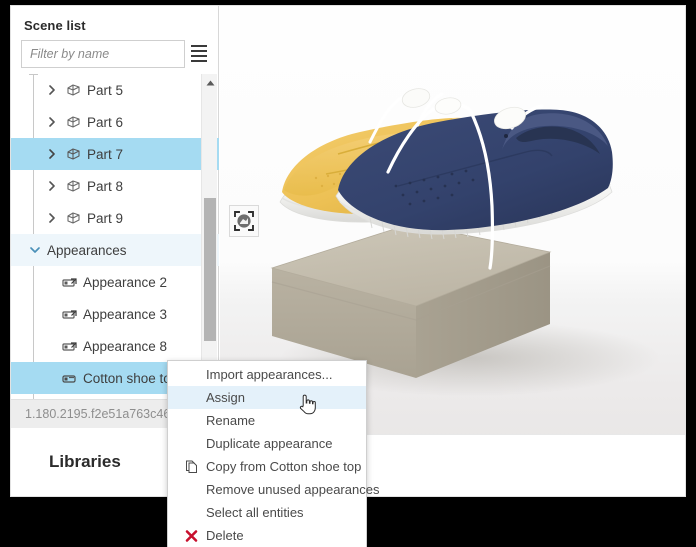 This screenshot has height=547, width=696. I want to click on menu-item-label: Rename, so click(231, 420).